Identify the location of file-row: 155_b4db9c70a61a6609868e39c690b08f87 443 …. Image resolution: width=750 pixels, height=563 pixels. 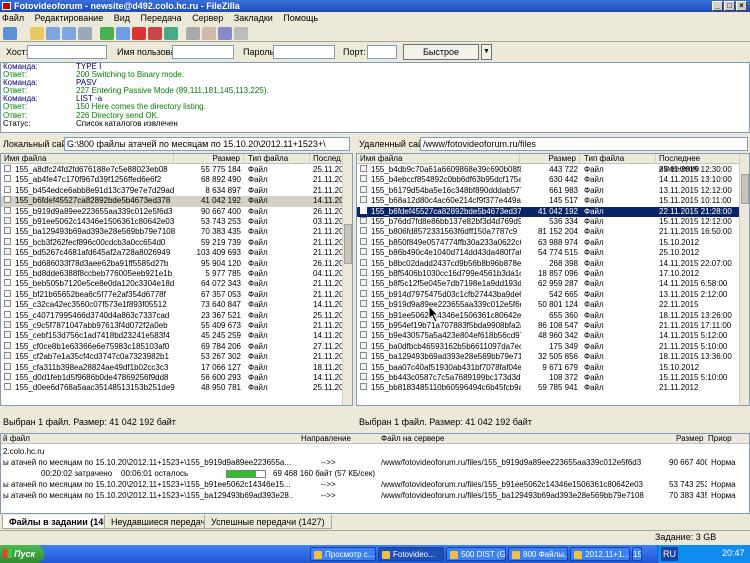
(553, 170).